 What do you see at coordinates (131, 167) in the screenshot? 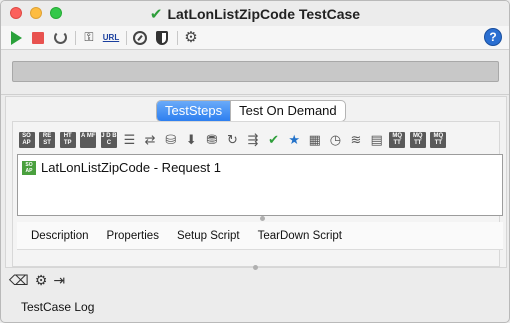
I see `step-label: LatLonListZipCode - Request 1` at bounding box center [131, 167].